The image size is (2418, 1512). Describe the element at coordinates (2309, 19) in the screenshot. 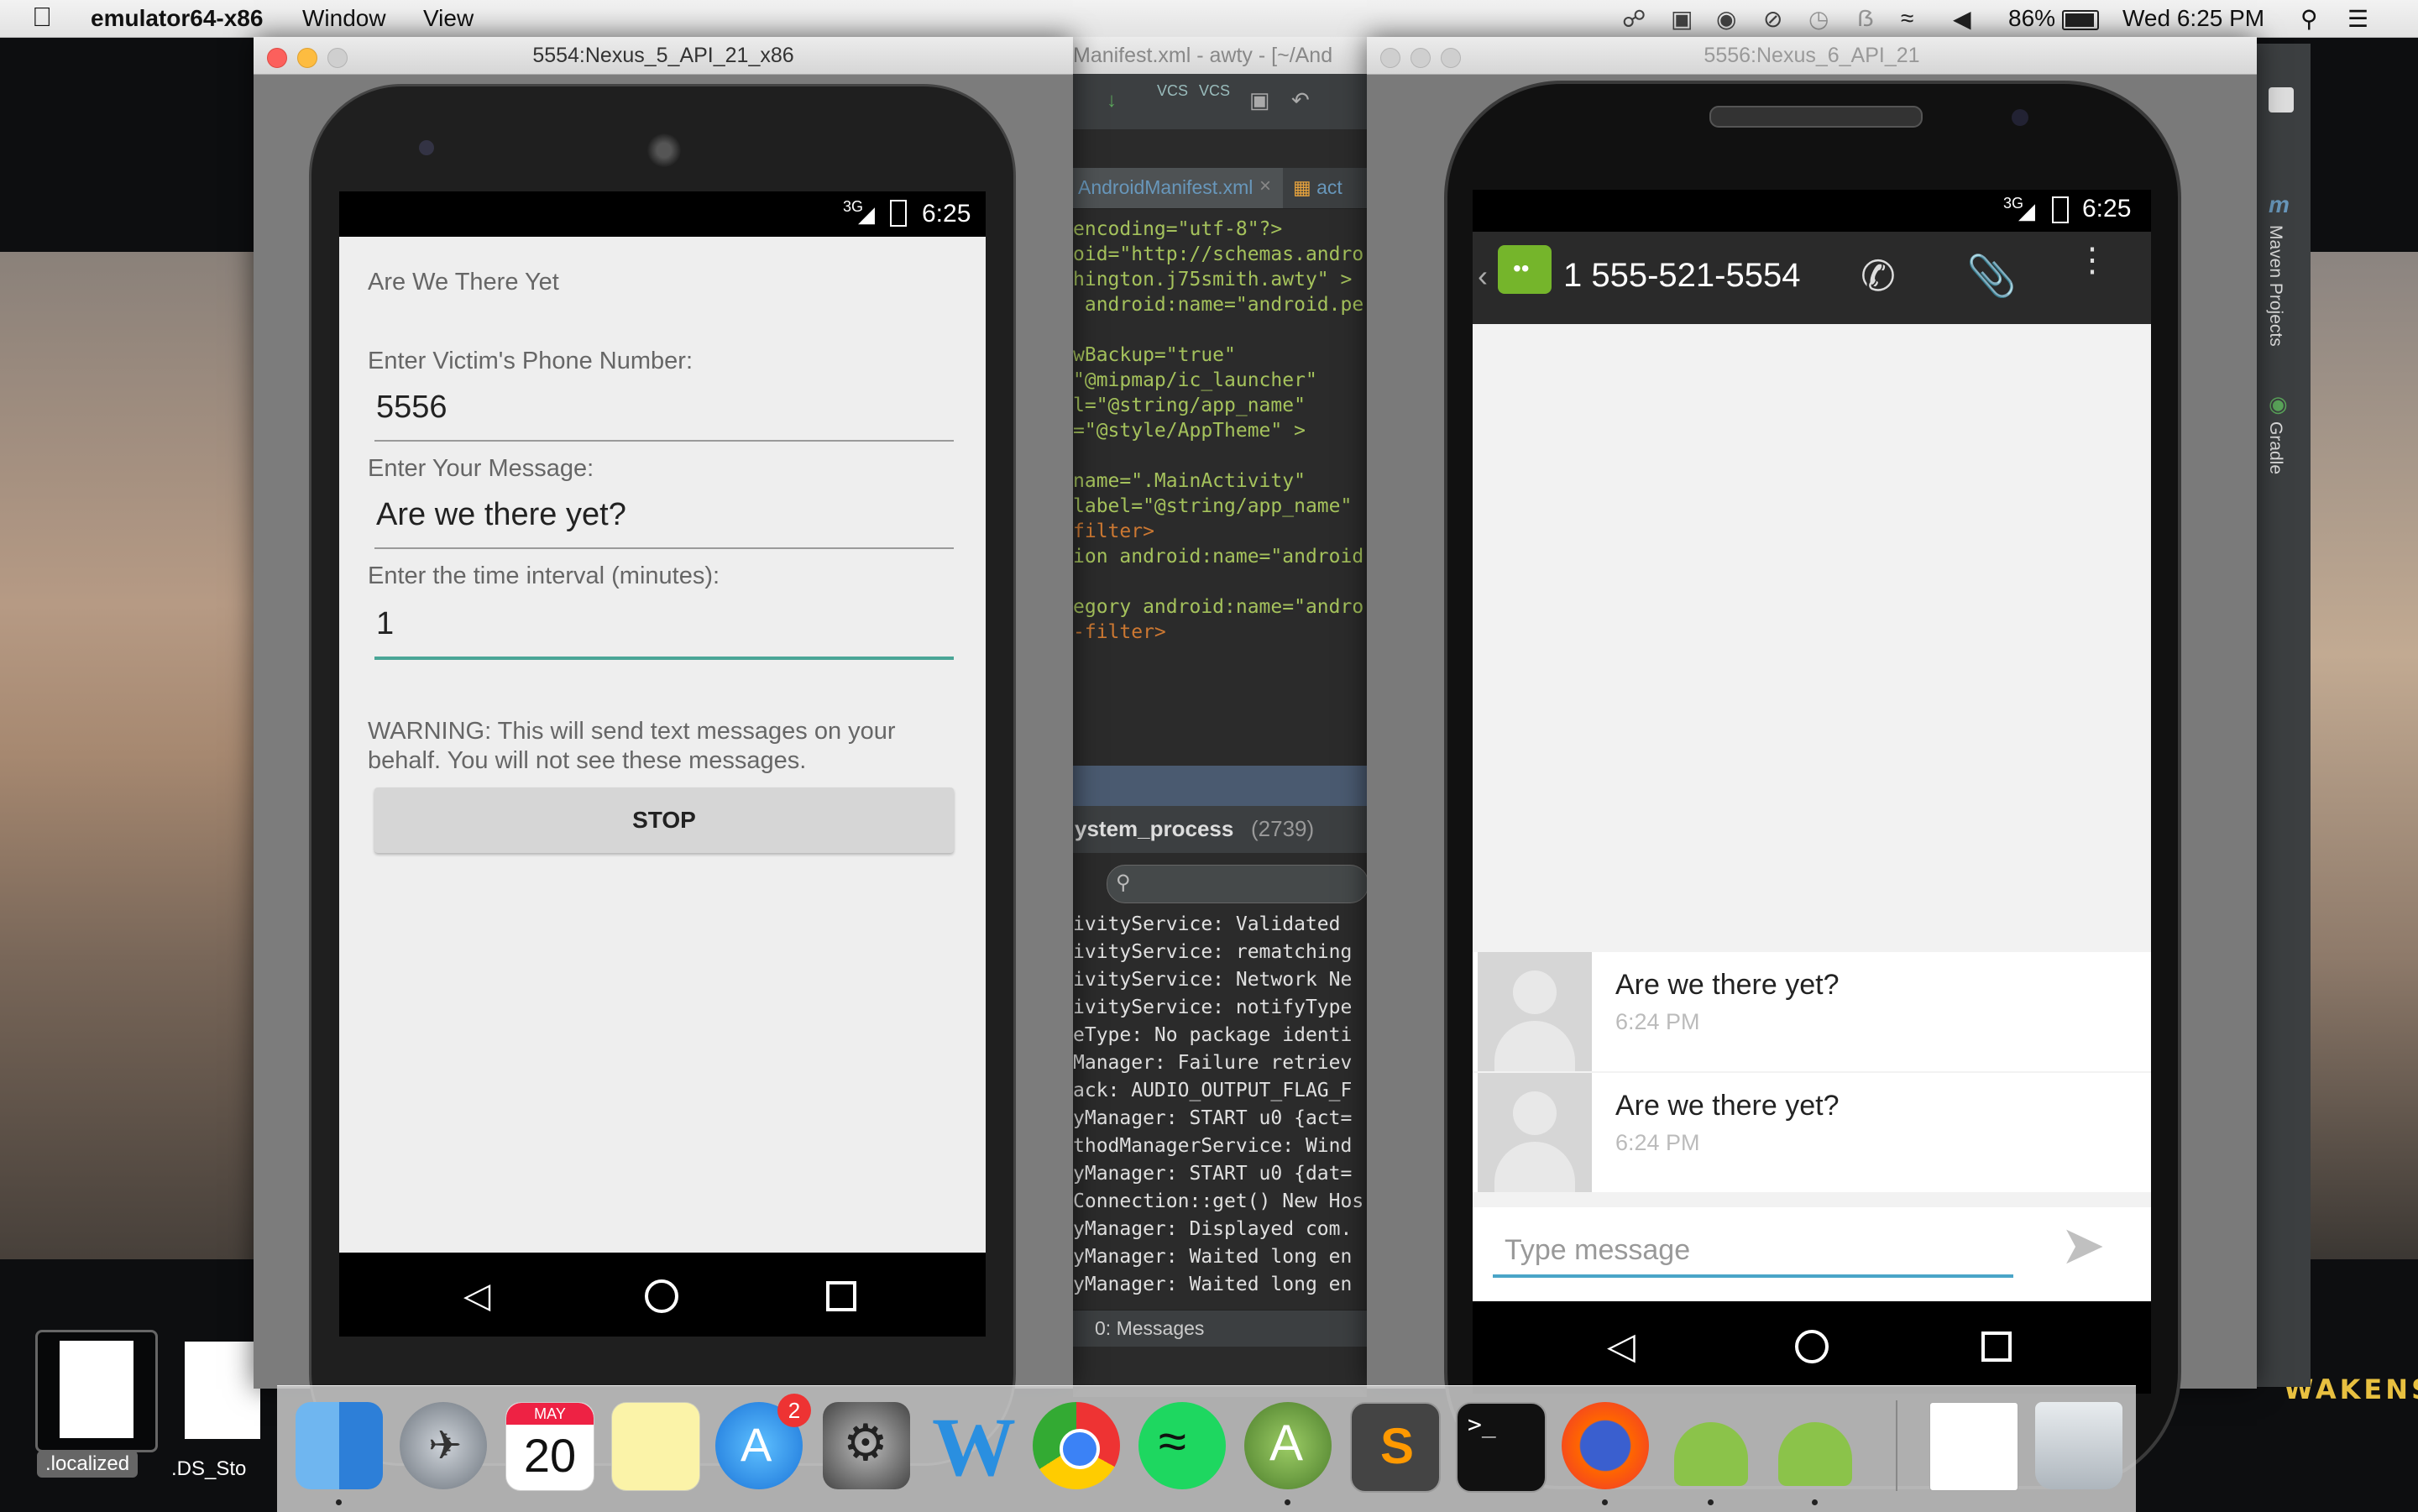

I see `spotlight-icon: ⚲` at that location.